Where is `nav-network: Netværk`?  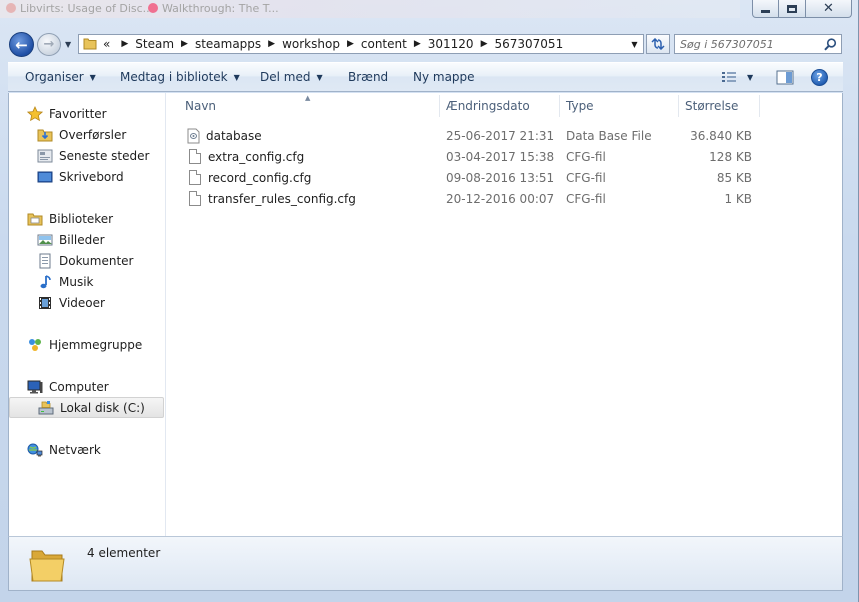
nav-network: Netværk is located at coordinates (87, 449).